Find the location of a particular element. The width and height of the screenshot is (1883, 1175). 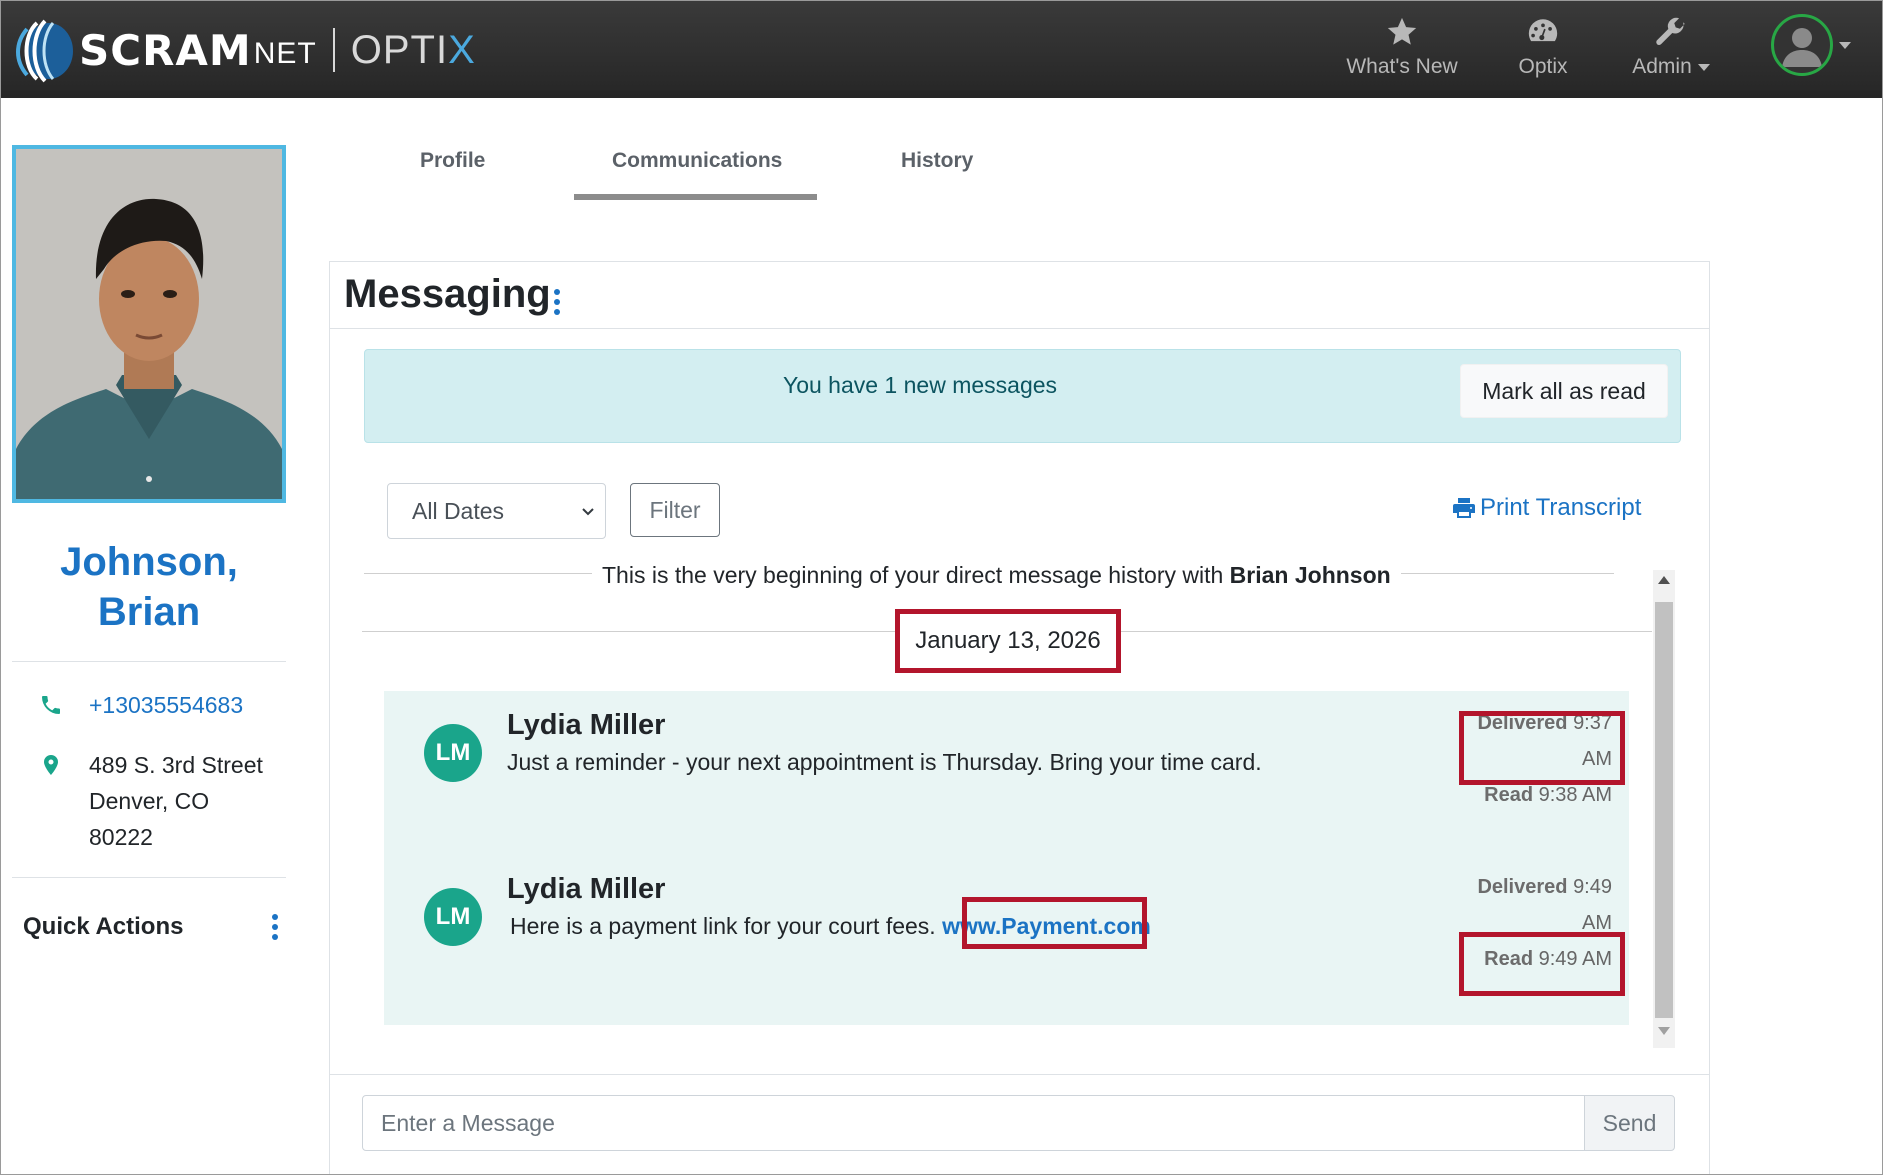

contact-phone-row: +13035554683 is located at coordinates (141, 705).